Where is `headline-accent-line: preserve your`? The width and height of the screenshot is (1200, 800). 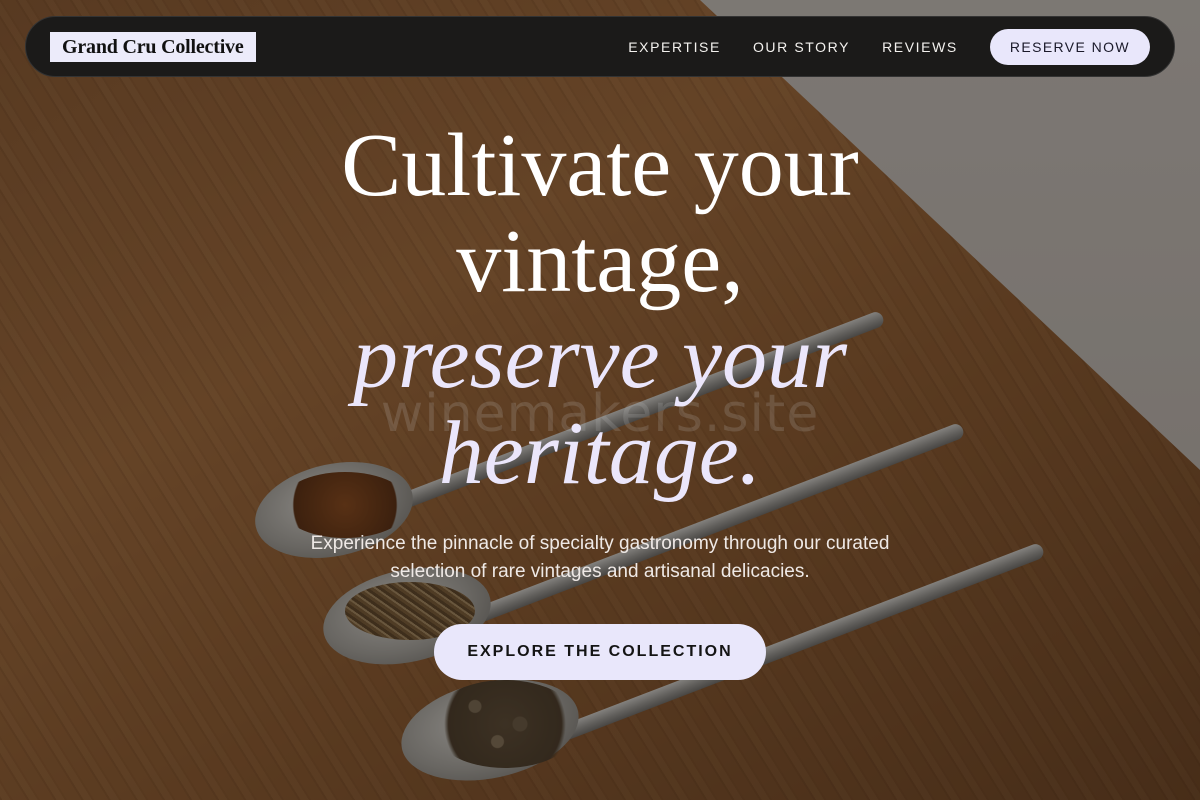
headline-accent-line: preserve your is located at coordinates (600, 357).